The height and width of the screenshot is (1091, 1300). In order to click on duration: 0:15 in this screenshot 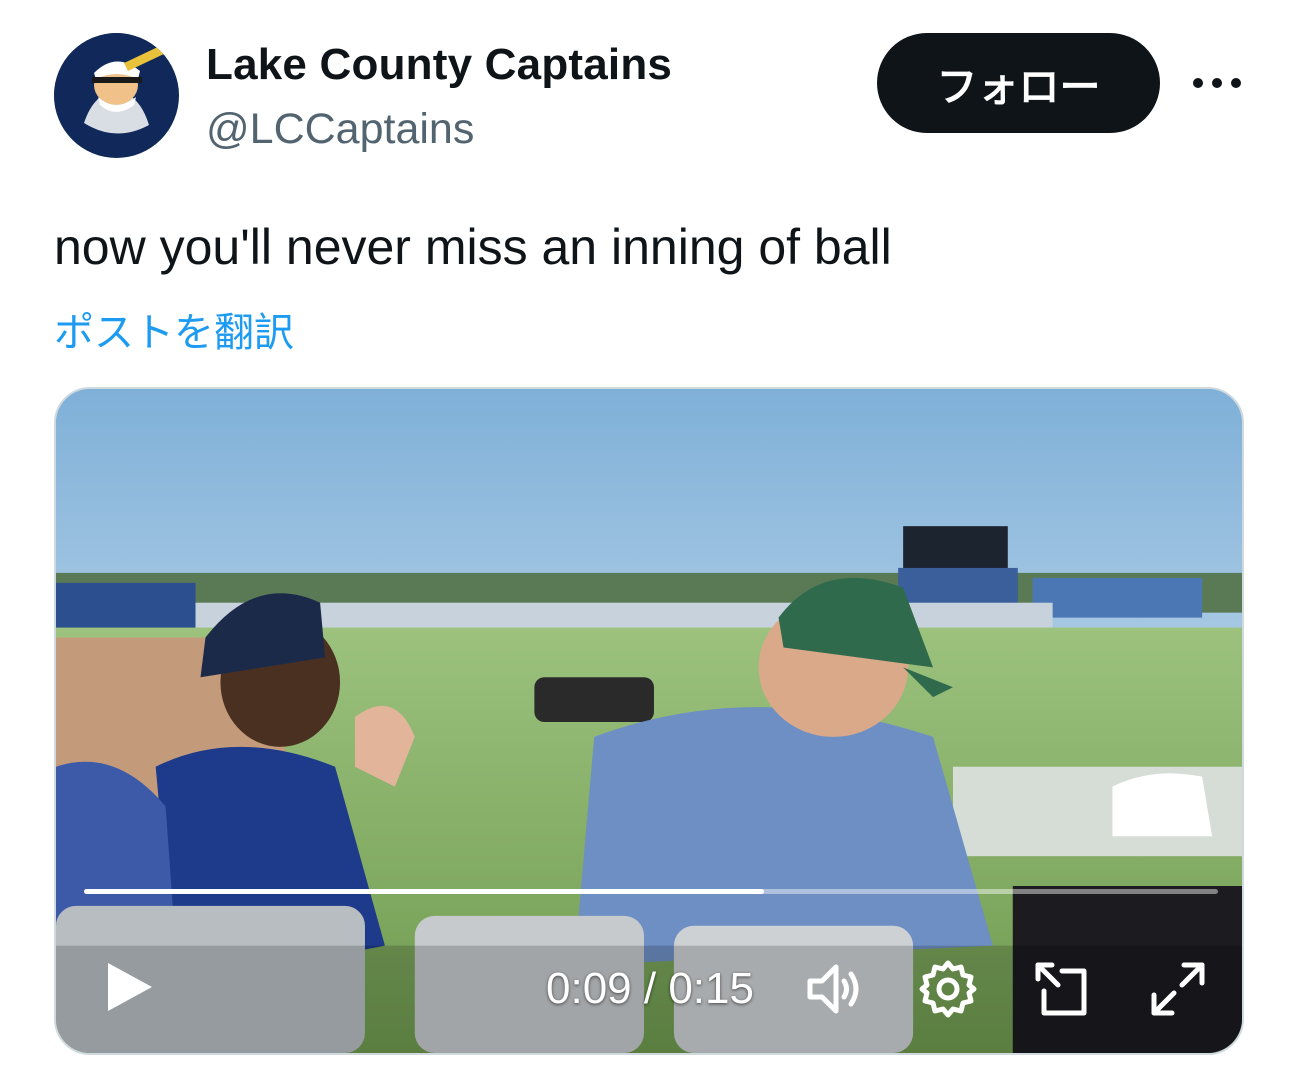, I will do `click(711, 988)`.